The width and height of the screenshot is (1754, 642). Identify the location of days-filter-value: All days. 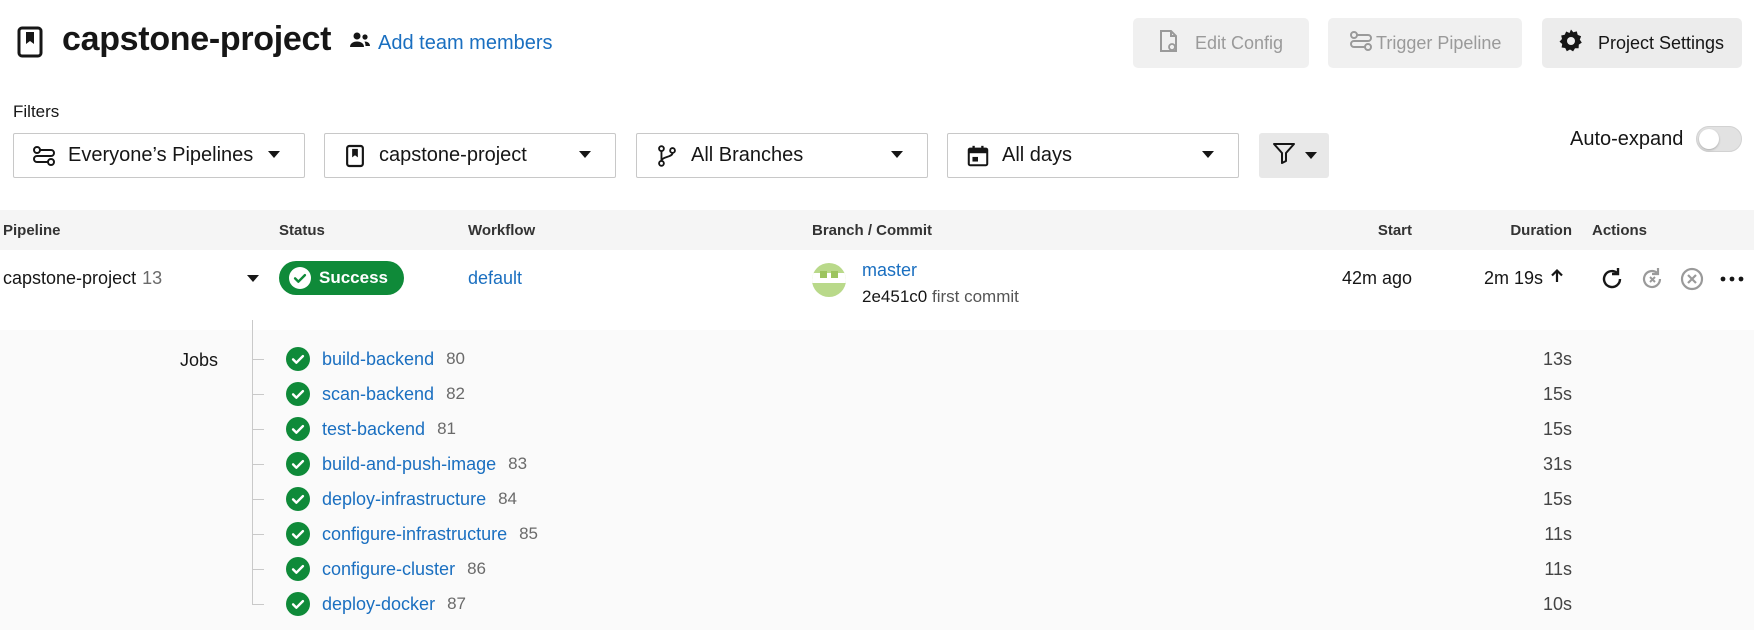
(1037, 155).